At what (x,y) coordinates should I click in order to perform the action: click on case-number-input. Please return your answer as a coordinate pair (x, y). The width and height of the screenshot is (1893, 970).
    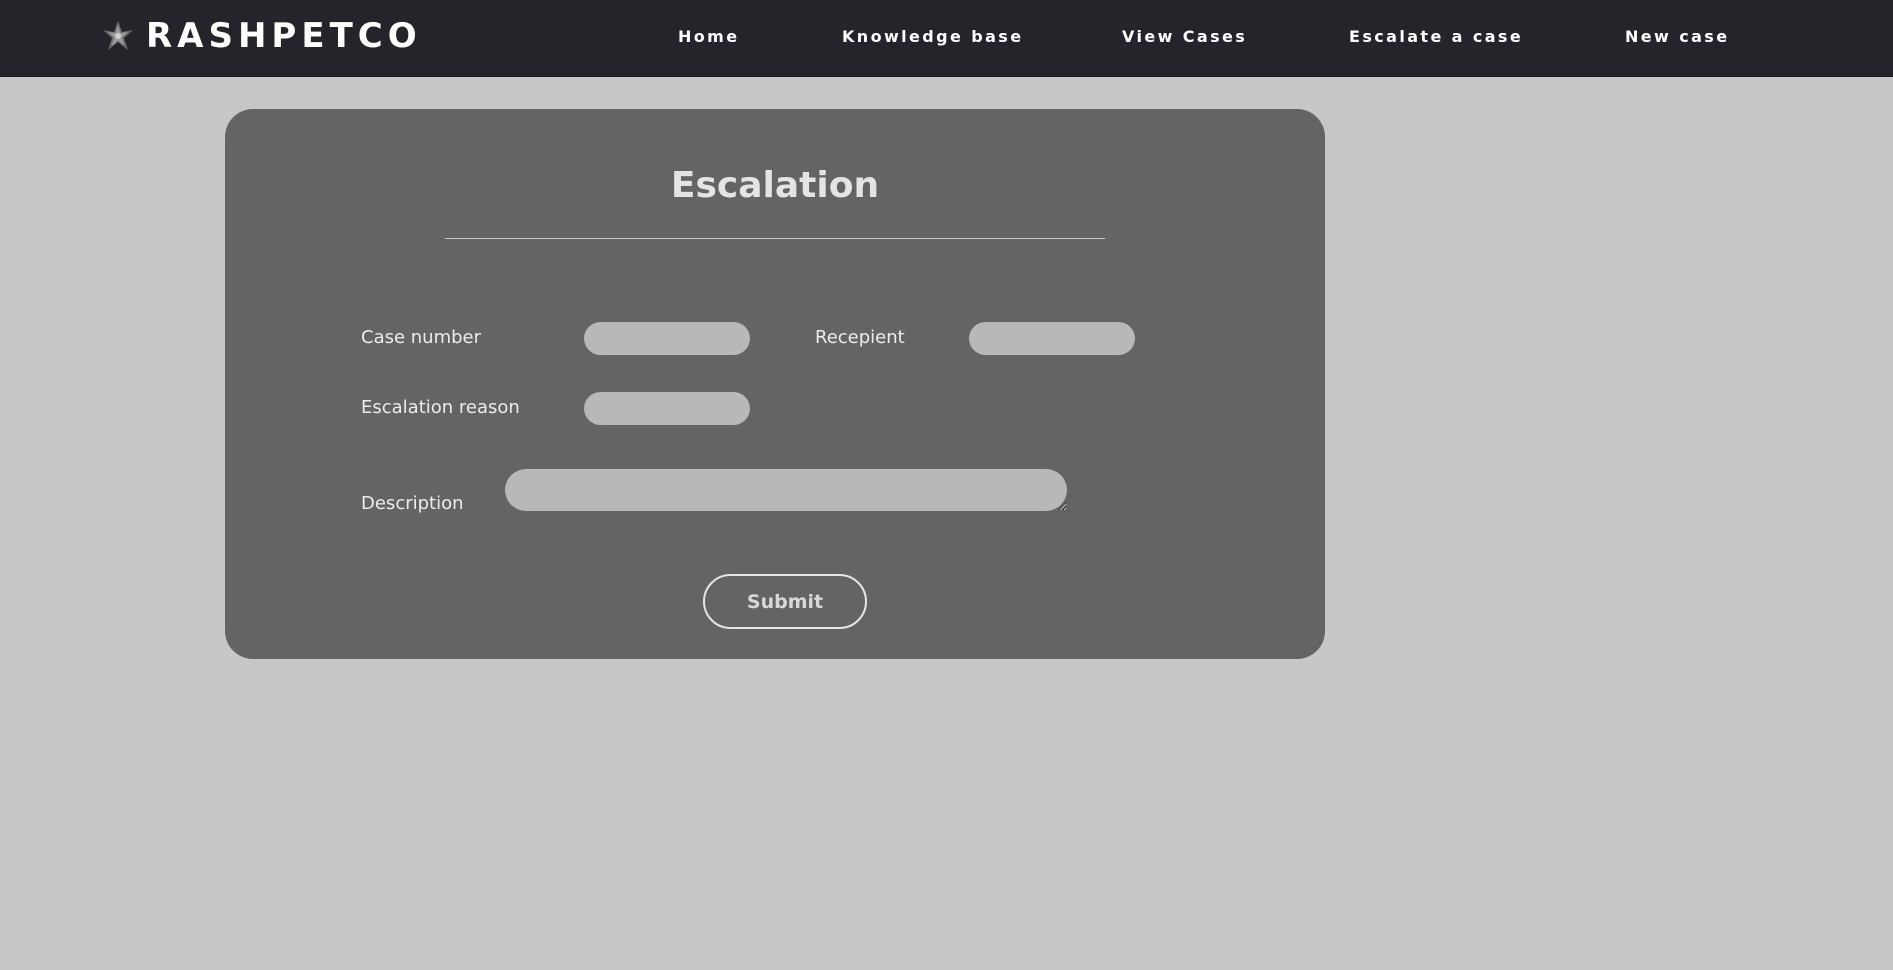
    Looking at the image, I should click on (667, 338).